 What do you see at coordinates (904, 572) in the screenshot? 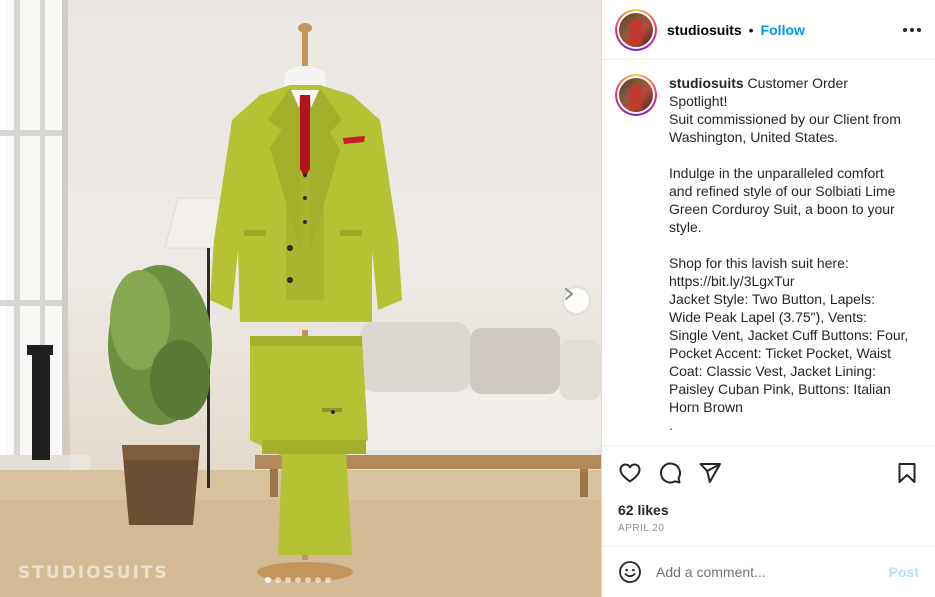
I see `post-comment-button: Post` at bounding box center [904, 572].